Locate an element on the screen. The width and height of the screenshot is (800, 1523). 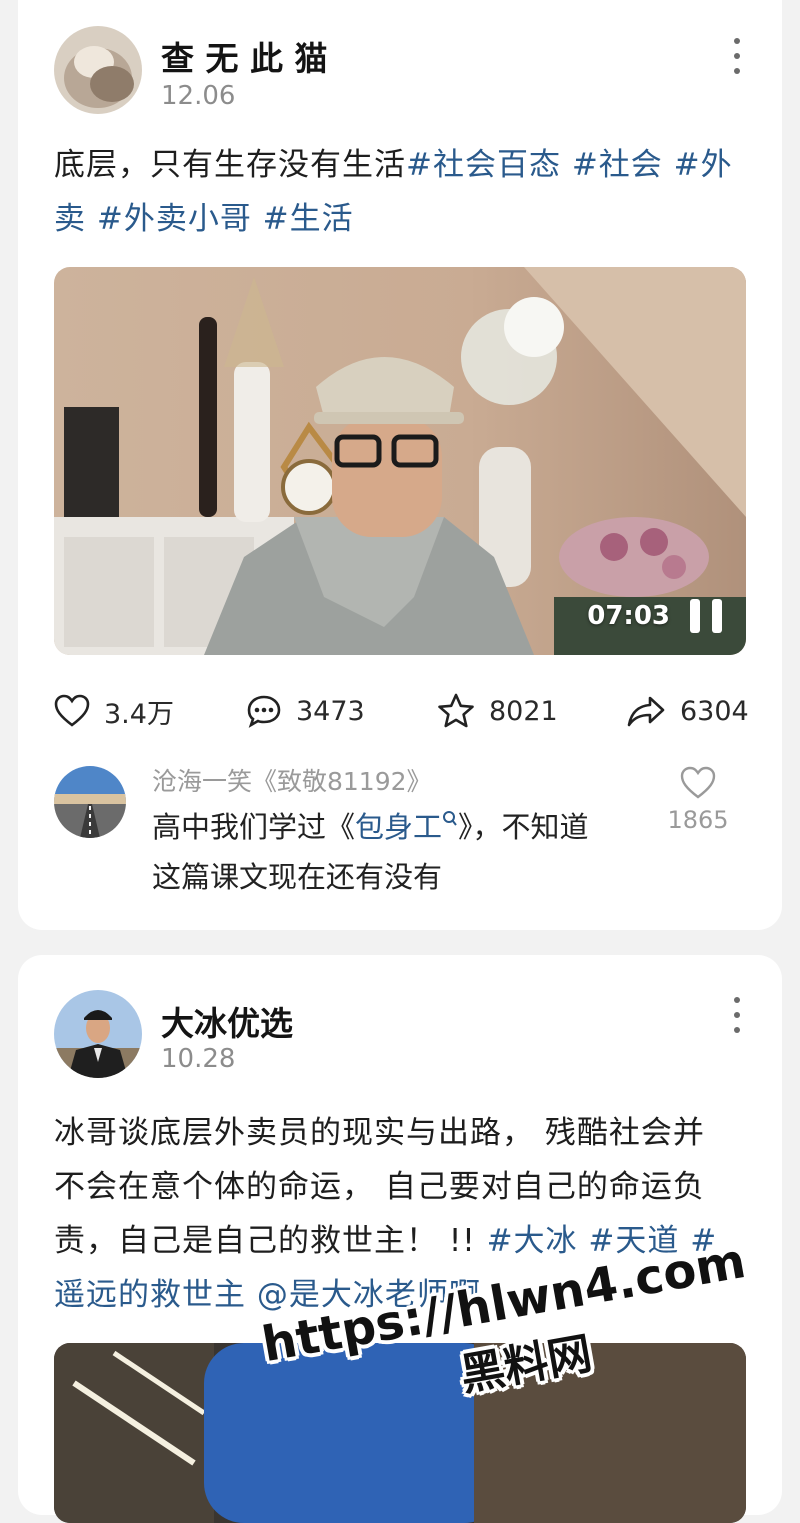
comment-count: 3473 is located at coordinates (330, 711).